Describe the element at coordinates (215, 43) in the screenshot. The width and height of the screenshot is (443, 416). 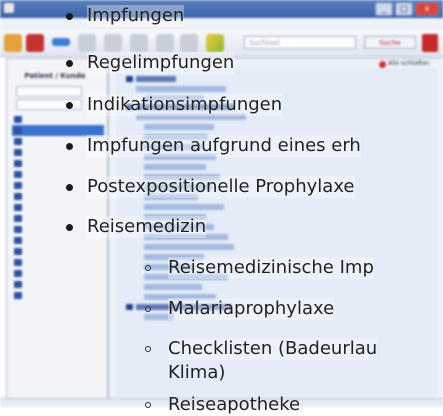
I see `toolbar-highlight-icon` at that location.